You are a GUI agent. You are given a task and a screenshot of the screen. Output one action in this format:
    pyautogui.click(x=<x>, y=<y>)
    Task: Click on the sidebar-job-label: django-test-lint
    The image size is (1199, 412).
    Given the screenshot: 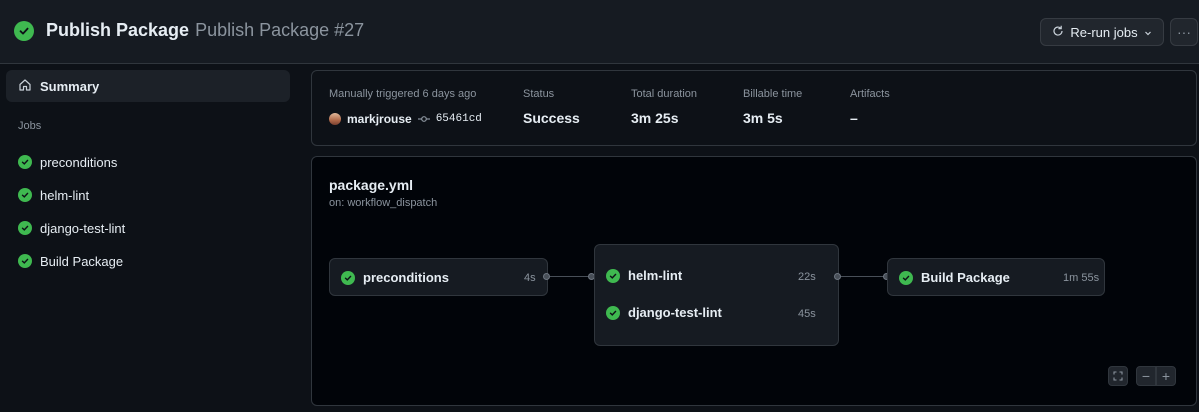 What is the action you would take?
    pyautogui.click(x=83, y=228)
    